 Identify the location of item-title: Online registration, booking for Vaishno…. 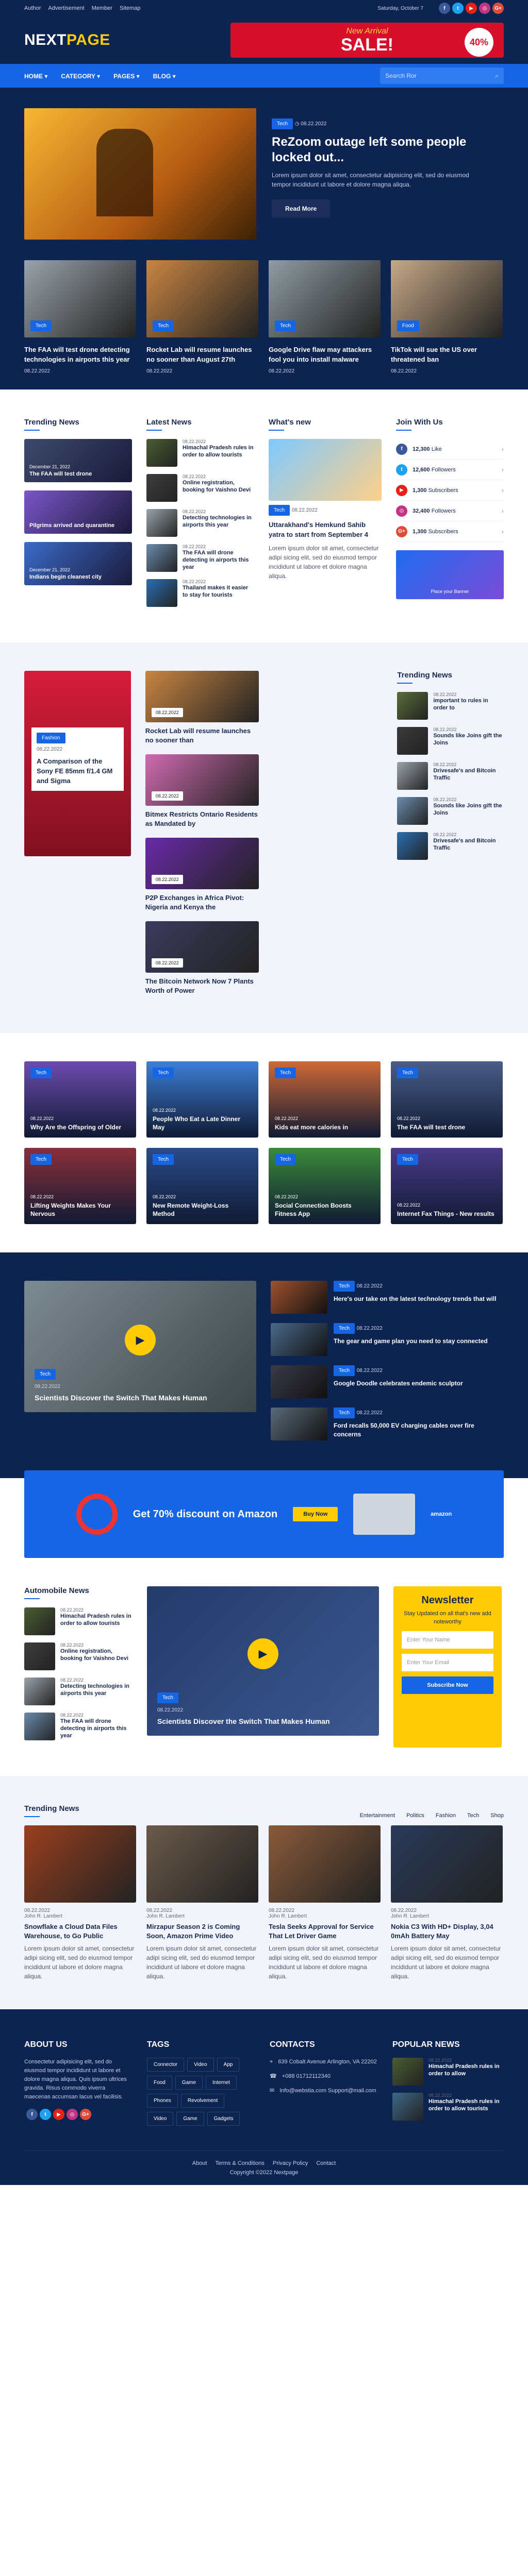
(218, 486).